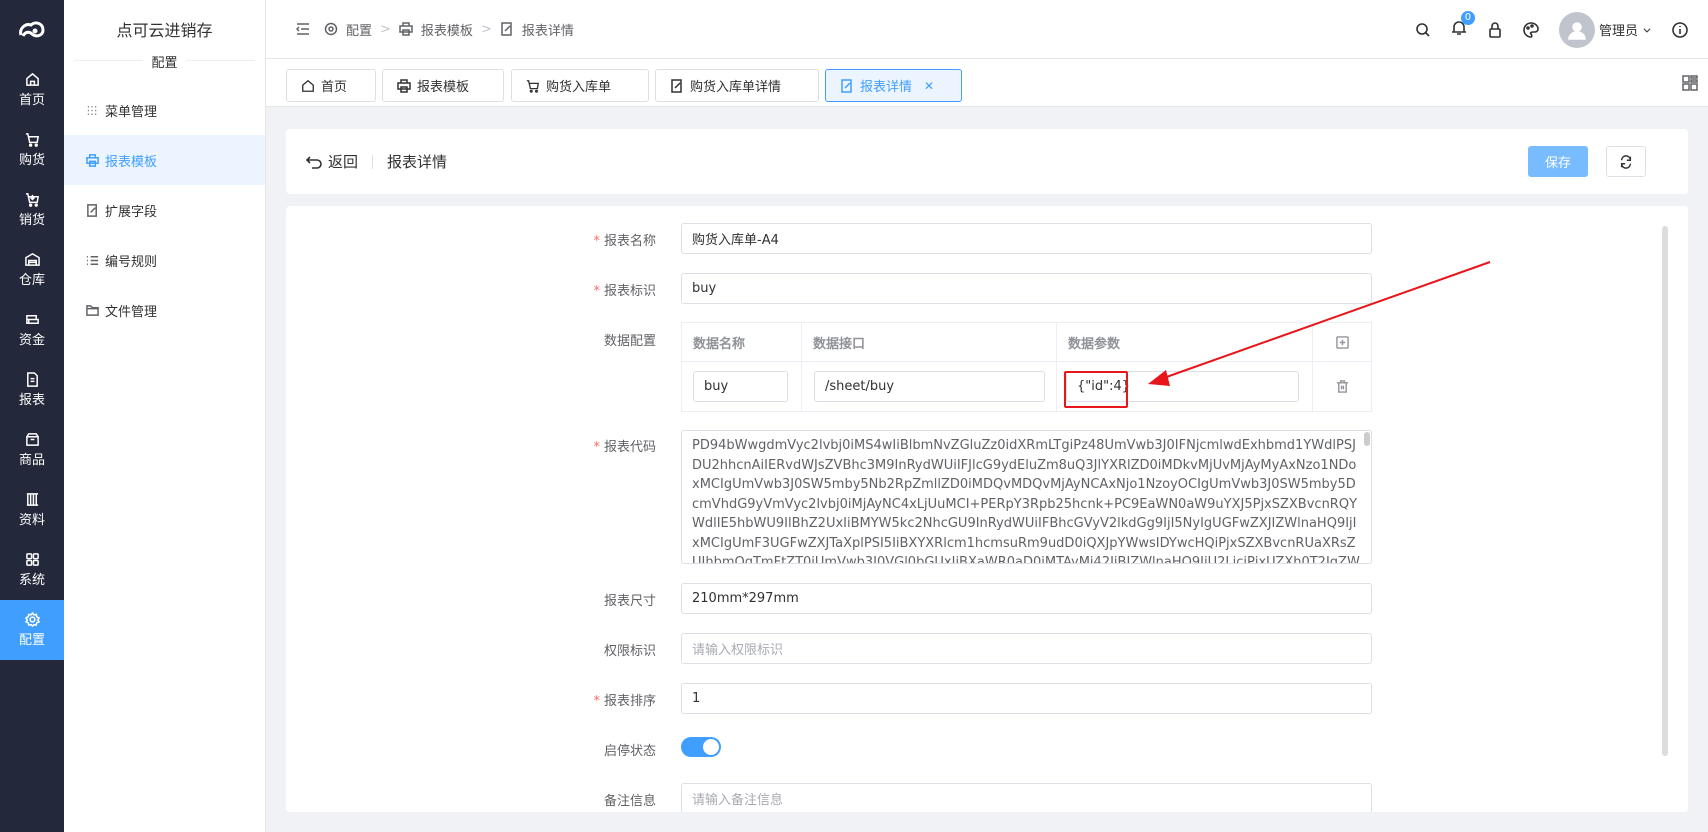 This screenshot has height=832, width=1708. I want to click on gear-icon, so click(32, 619).